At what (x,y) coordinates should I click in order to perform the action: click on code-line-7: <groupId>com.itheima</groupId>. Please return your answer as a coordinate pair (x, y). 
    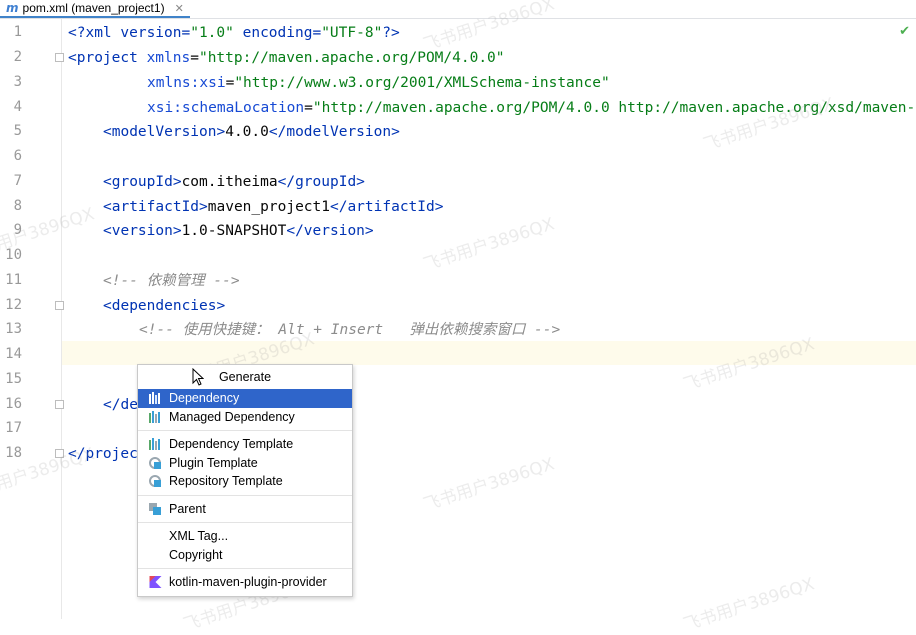
    Looking at the image, I should click on (234, 182).